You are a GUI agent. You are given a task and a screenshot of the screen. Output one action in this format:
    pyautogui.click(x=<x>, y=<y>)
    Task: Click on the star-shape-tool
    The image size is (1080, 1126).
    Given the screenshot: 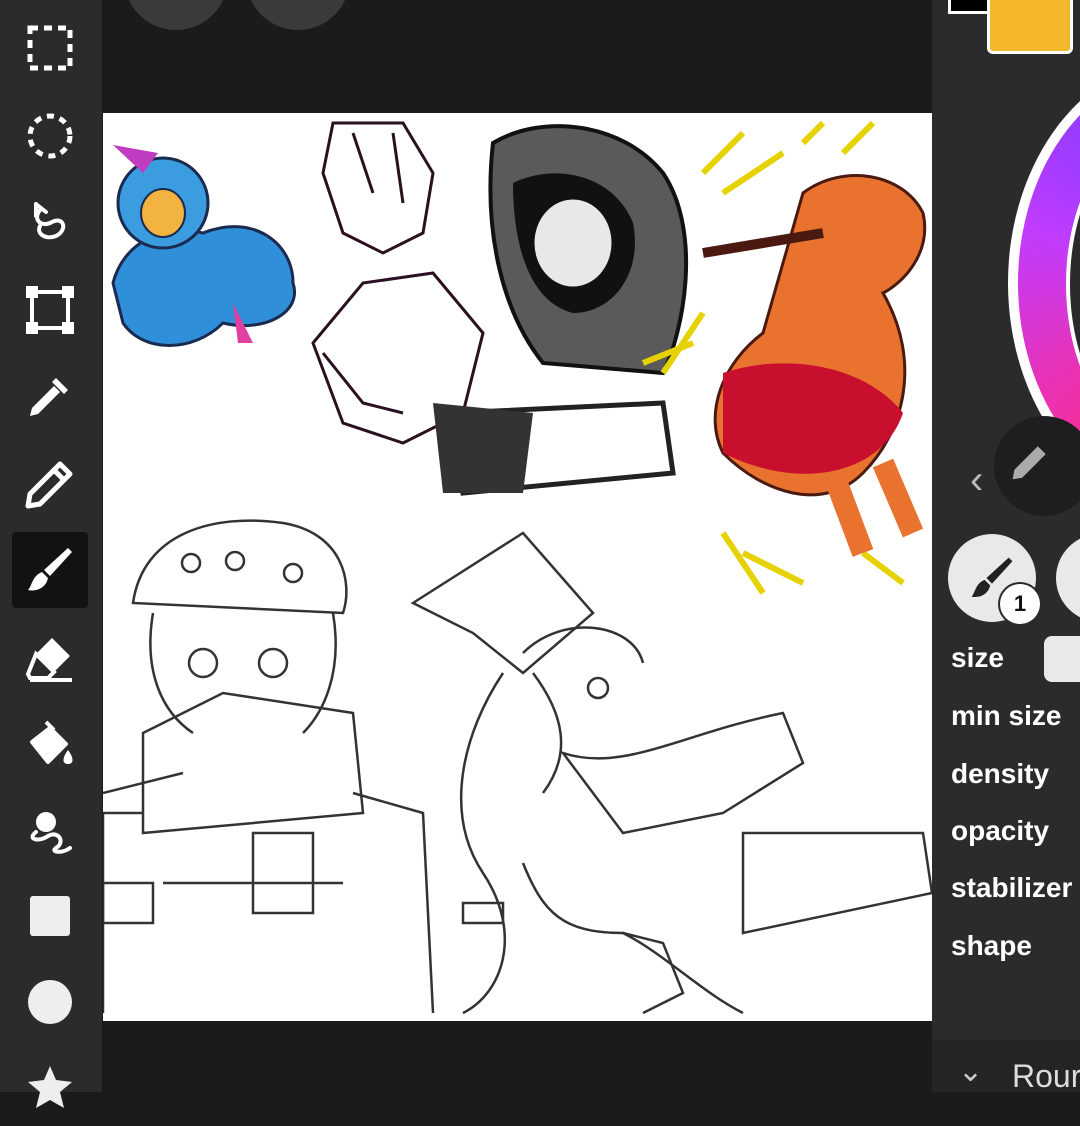 What is the action you would take?
    pyautogui.click(x=50, y=1088)
    